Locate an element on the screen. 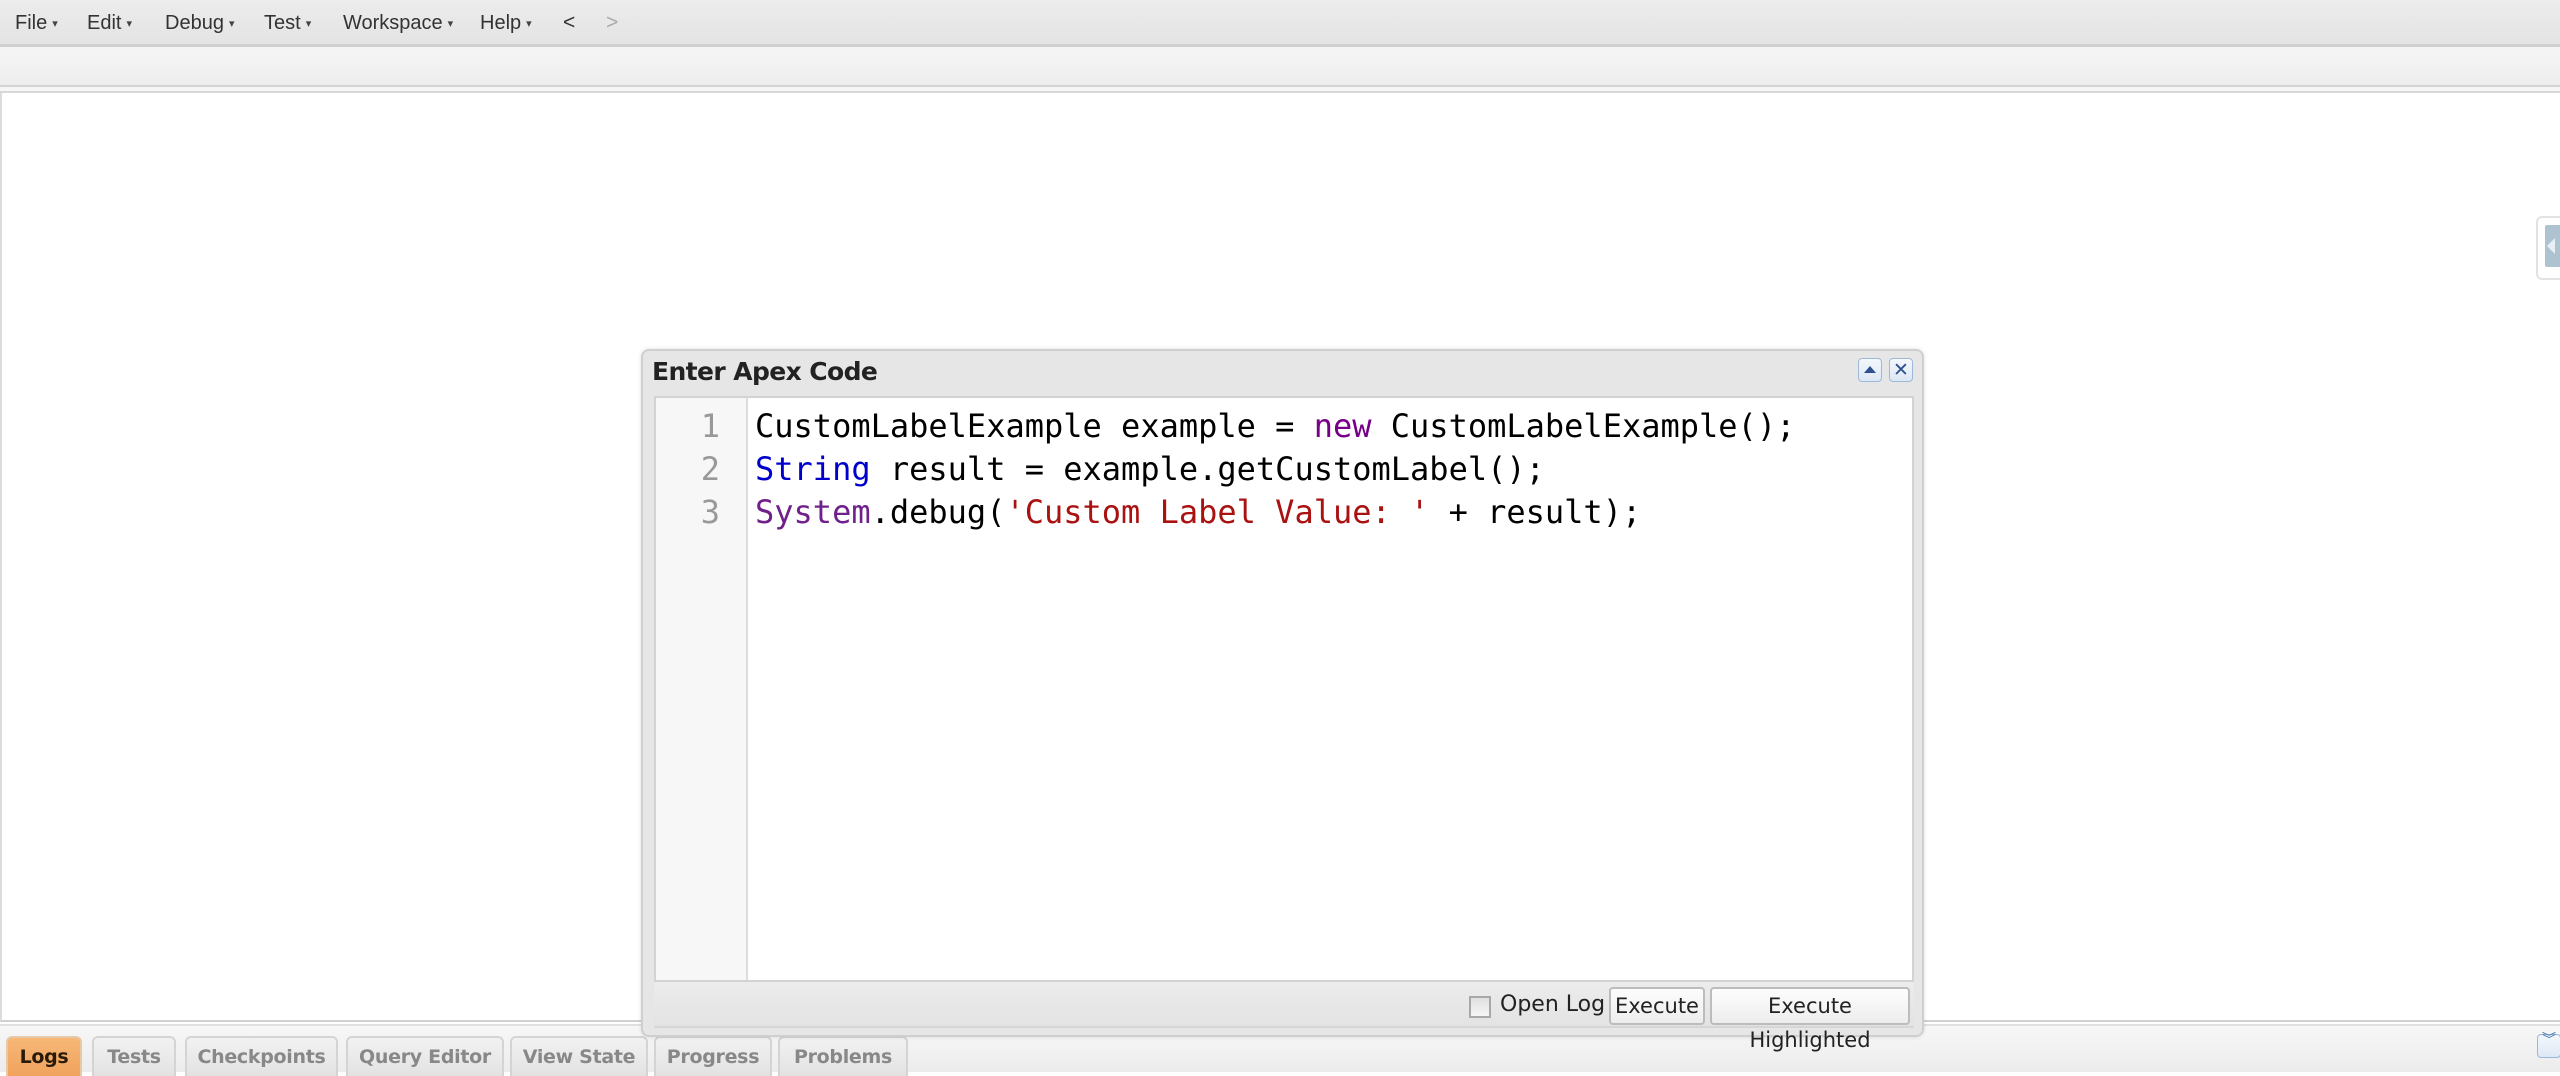 This screenshot has width=2560, height=1076. string-literal-token: 'Custom Label Value: ' is located at coordinates (1217, 512).